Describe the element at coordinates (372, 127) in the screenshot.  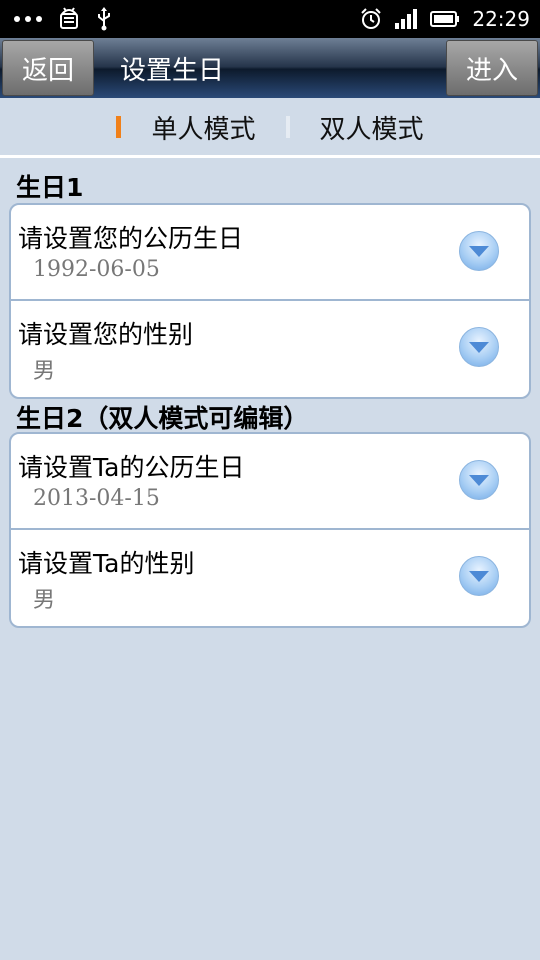
I see `tab-double-mode: 双人模式` at that location.